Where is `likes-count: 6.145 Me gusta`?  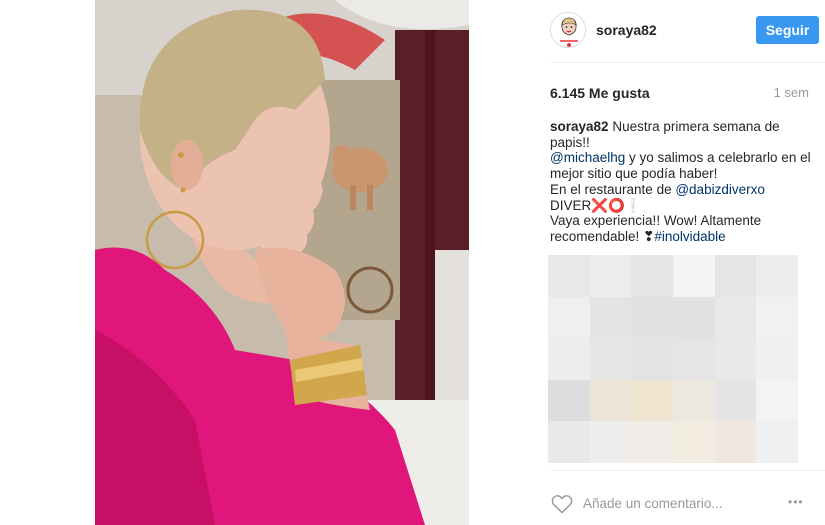
likes-count: 6.145 Me gusta is located at coordinates (600, 93).